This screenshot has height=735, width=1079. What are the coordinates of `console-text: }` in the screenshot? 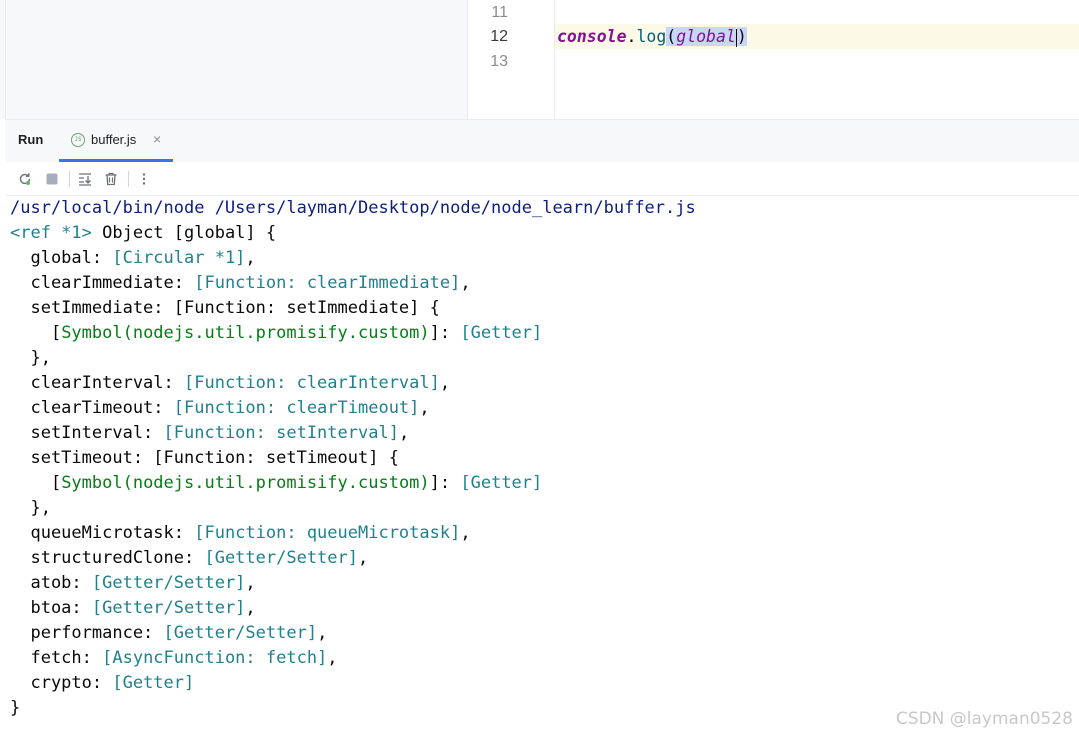 It's located at (15, 708).